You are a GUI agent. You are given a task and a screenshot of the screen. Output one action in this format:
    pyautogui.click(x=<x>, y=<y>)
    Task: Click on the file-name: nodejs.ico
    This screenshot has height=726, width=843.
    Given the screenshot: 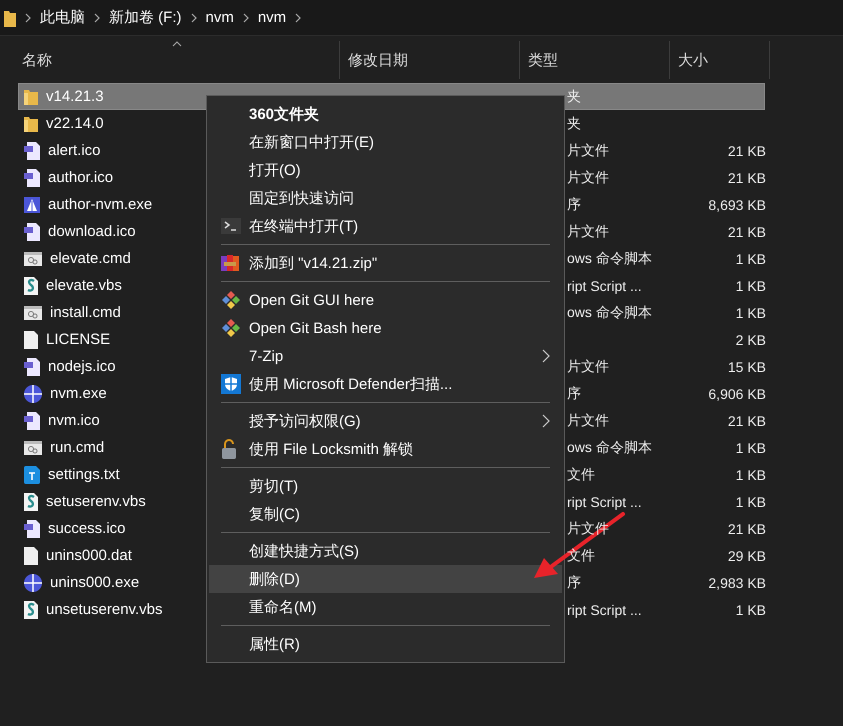 What is the action you would take?
    pyautogui.click(x=82, y=366)
    